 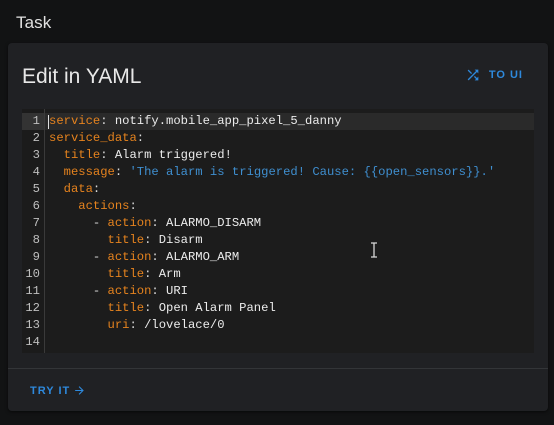 I want to click on yaml-value: ALARMO_ARM, so click(x=203, y=257).